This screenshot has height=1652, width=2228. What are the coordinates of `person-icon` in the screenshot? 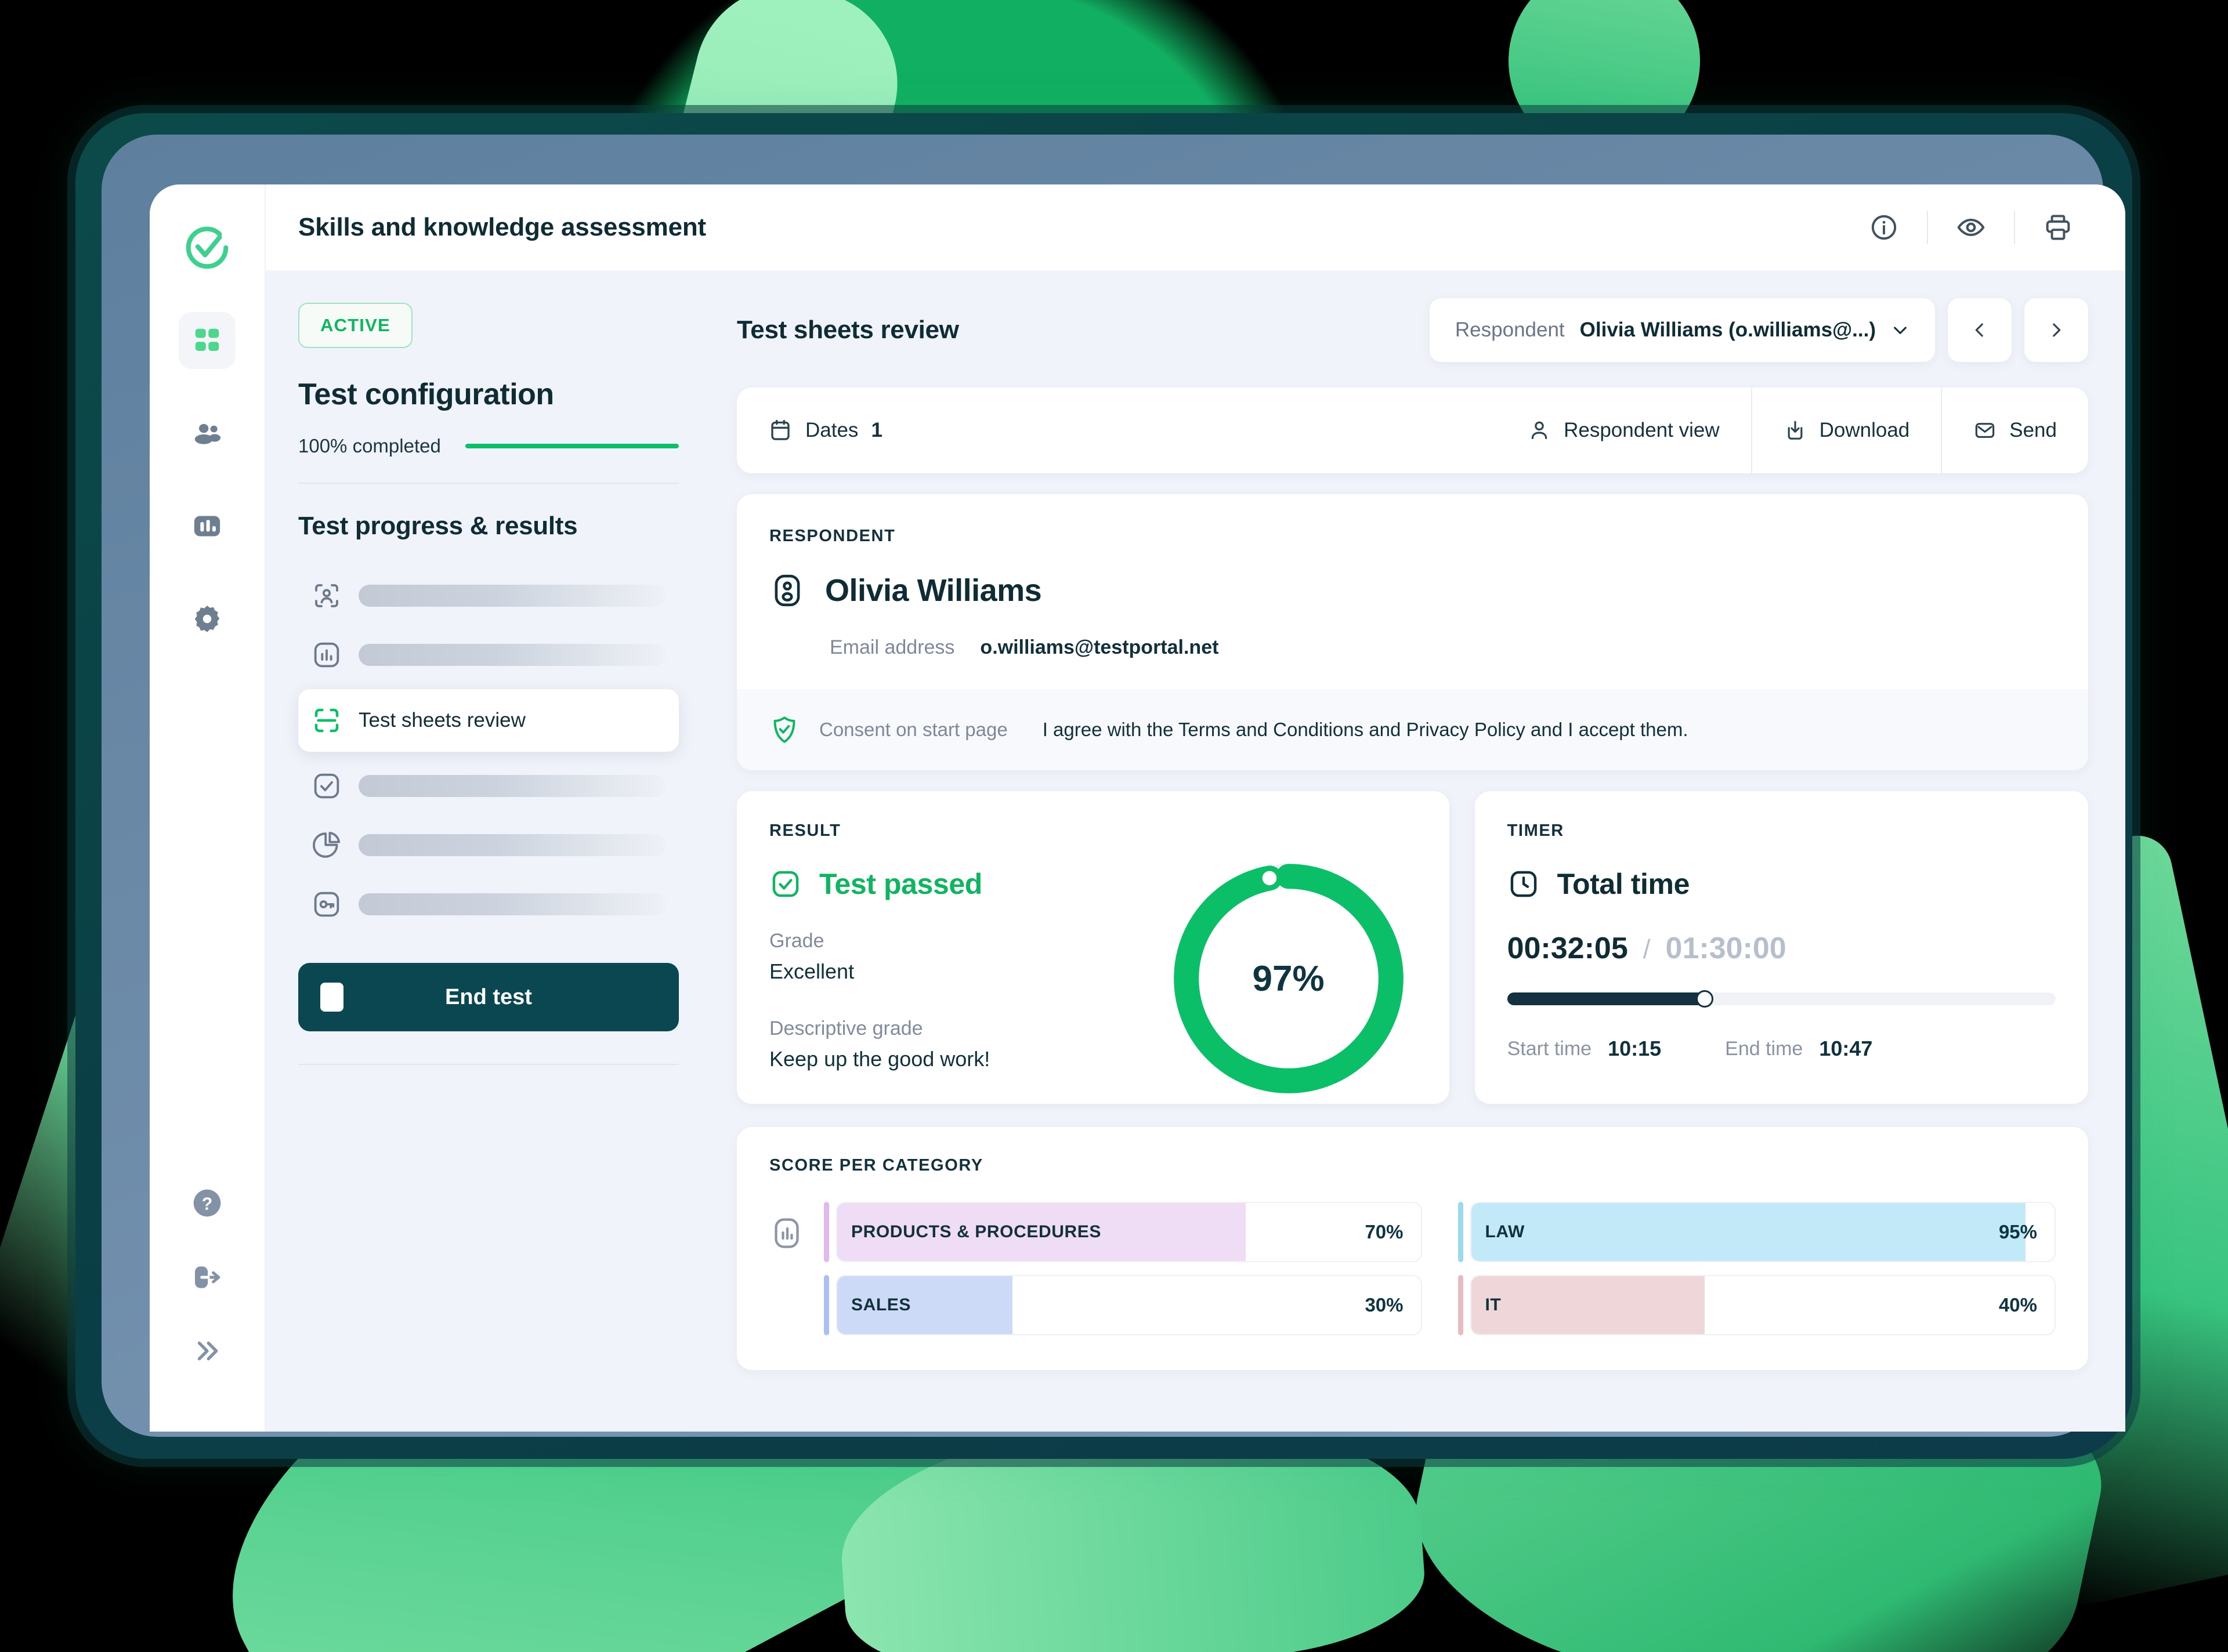 It's located at (1539, 430).